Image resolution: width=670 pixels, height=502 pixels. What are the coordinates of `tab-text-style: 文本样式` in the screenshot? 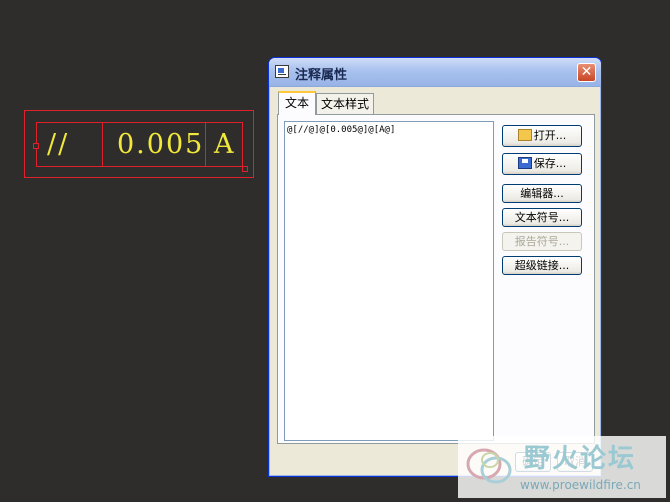 It's located at (345, 104).